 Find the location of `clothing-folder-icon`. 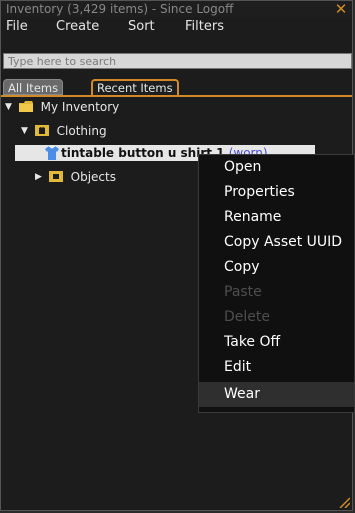

clothing-folder-icon is located at coordinates (41, 130).